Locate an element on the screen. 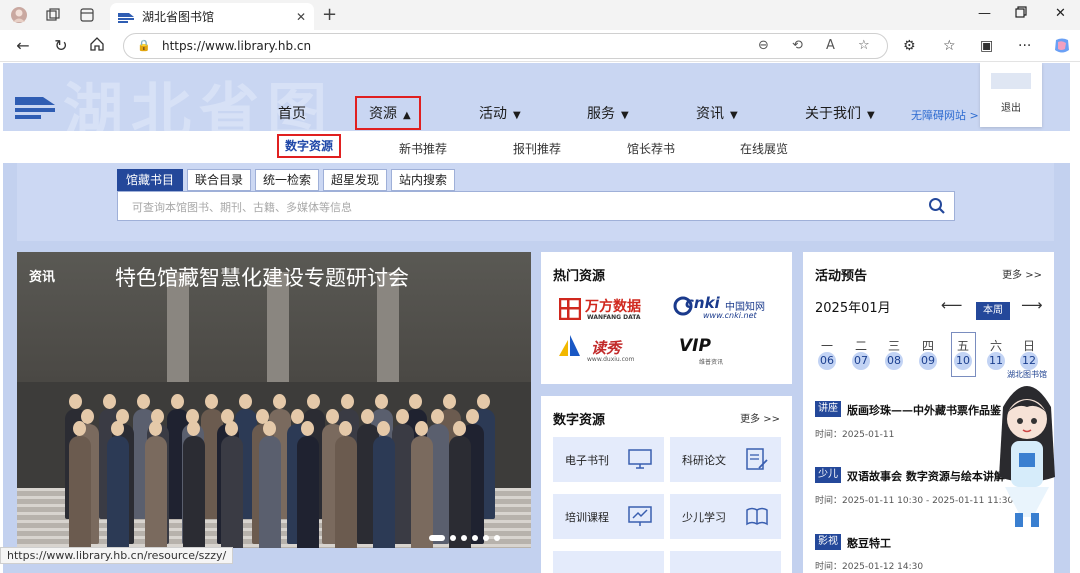 The width and height of the screenshot is (1080, 573). nav-home: 首页 is located at coordinates (292, 113).